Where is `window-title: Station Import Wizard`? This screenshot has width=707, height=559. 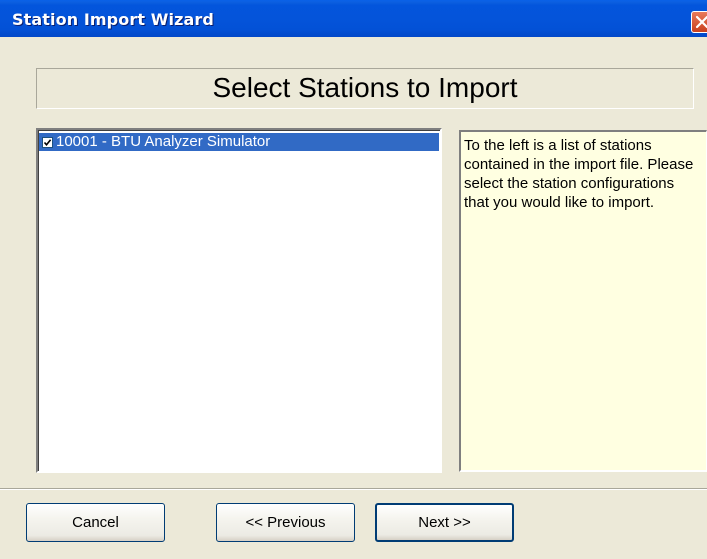
window-title: Station Import Wizard is located at coordinates (113, 19).